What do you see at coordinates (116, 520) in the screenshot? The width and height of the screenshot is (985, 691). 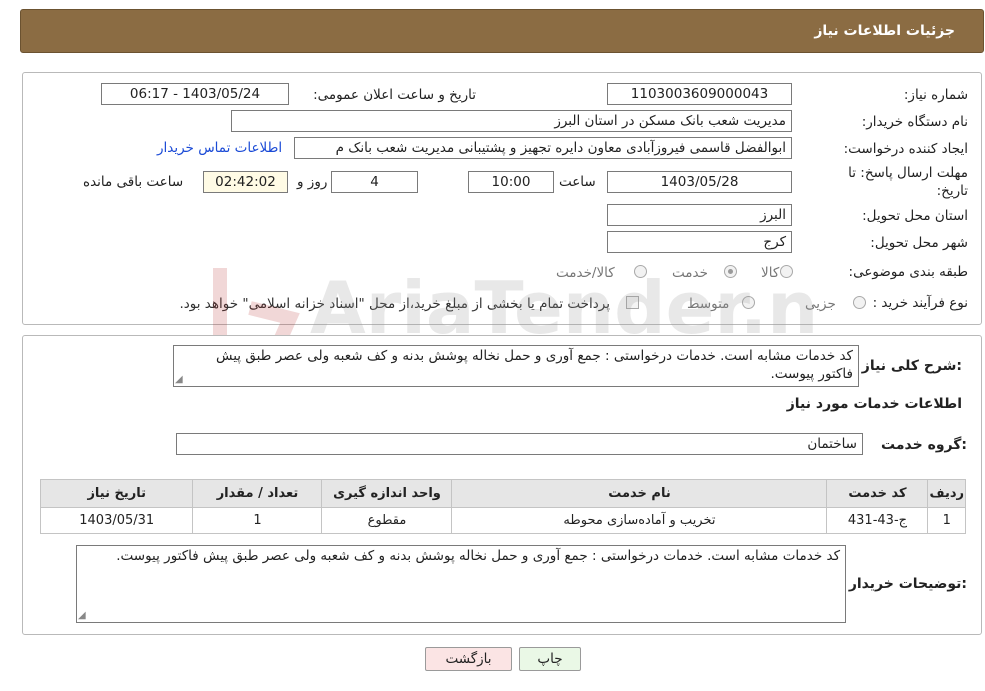 I see `cell-need-date: 1403/05/31` at bounding box center [116, 520].